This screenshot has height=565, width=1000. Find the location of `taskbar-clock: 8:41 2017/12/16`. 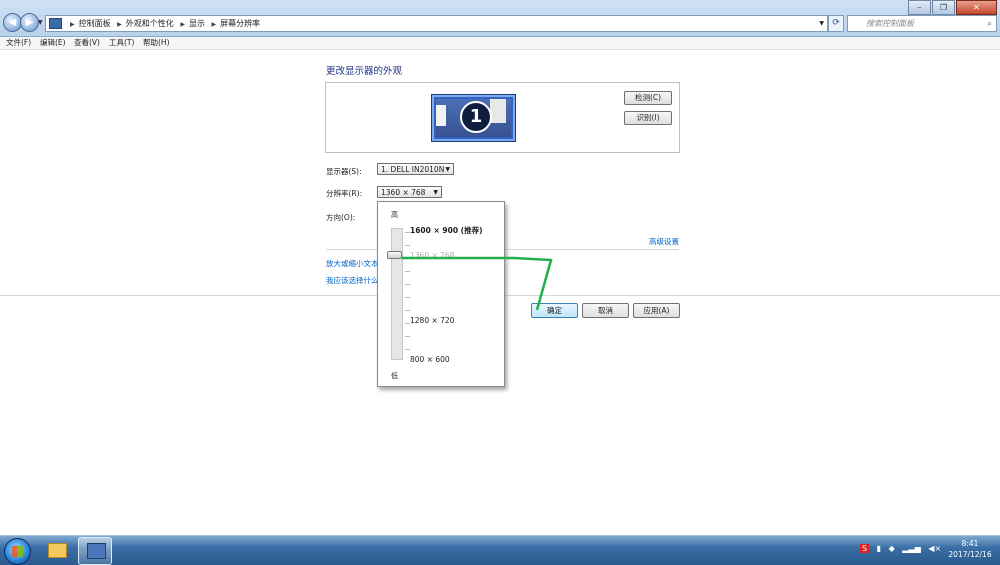

taskbar-clock: 8:41 2017/12/16 is located at coordinates (970, 549).